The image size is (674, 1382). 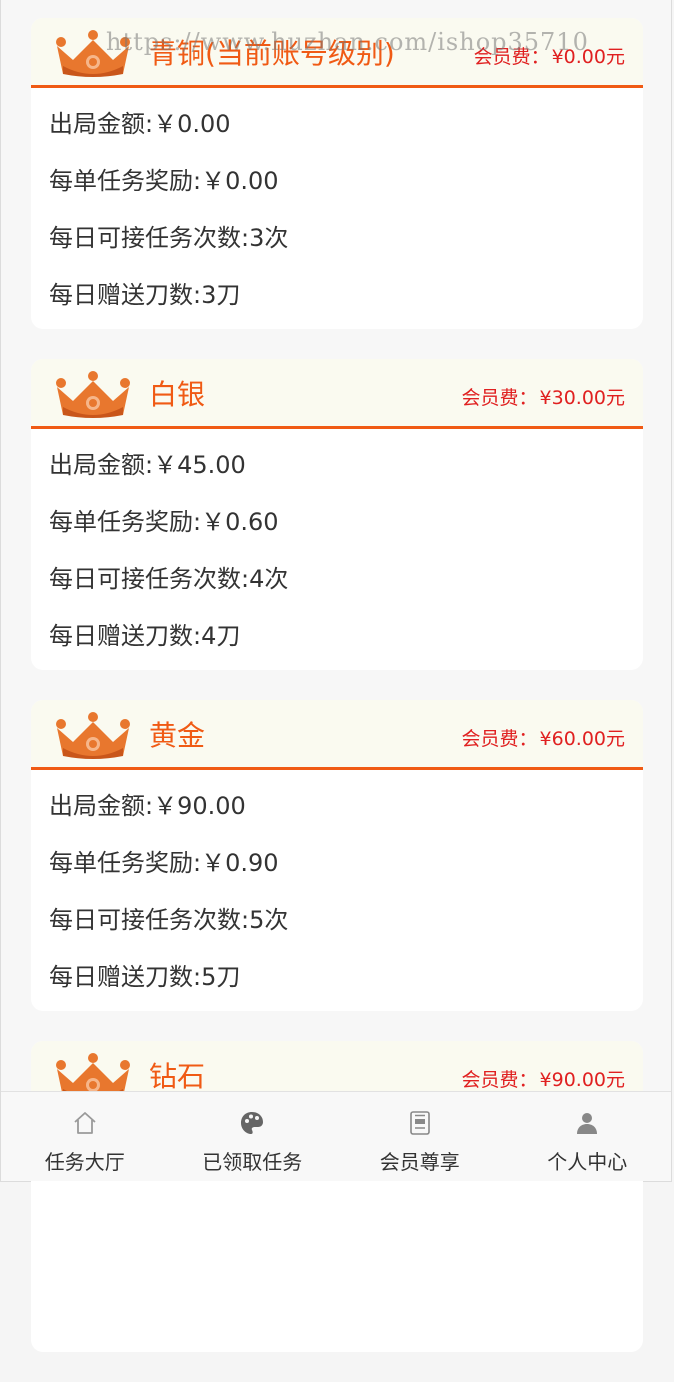 I want to click on exit-amount: 出局金额:￥45.00, so click(x=147, y=465).